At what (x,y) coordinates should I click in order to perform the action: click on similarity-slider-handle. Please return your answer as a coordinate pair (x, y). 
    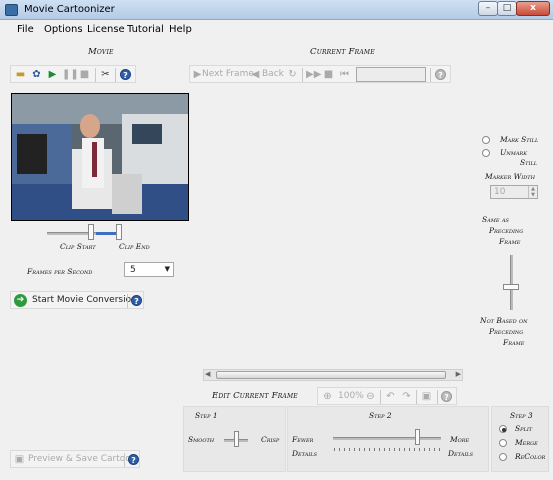
    Looking at the image, I should click on (511, 287).